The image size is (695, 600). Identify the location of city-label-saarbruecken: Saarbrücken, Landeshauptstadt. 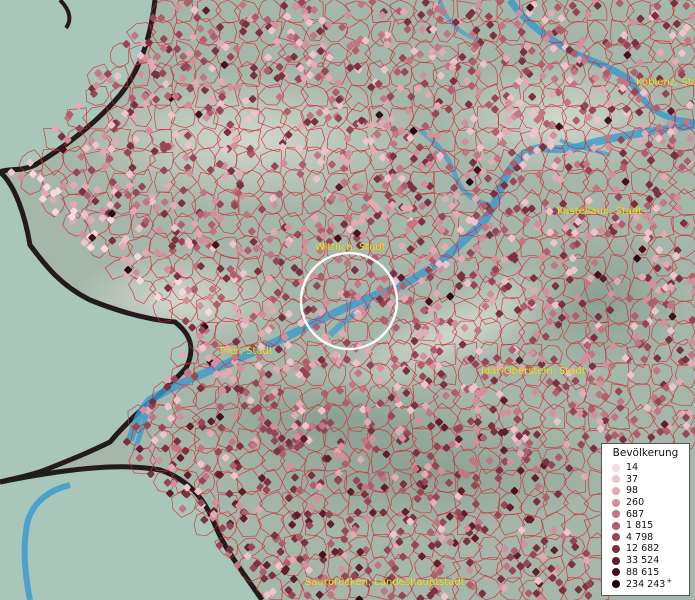
(385, 582).